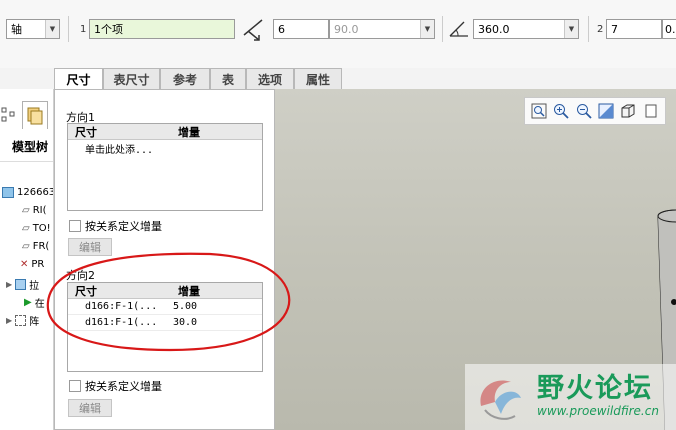  Describe the element at coordinates (41, 228) in the screenshot. I see `tree-item-label: TO!` at that location.